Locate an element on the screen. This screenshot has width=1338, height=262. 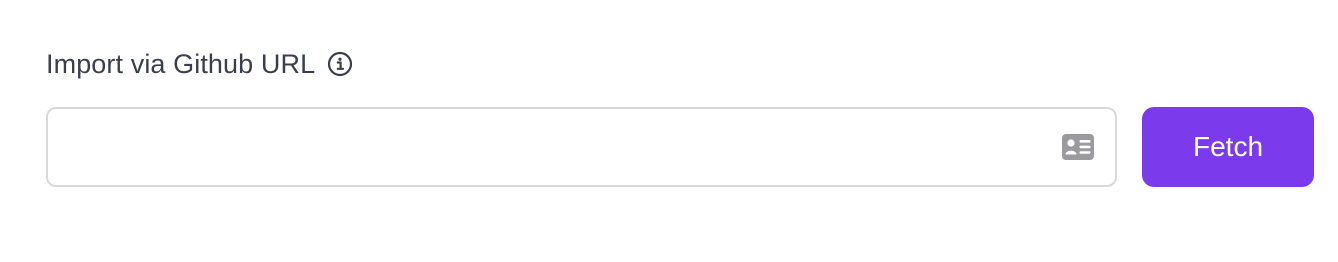
import-label-row: Import via Github URL is located at coordinates (199, 64).